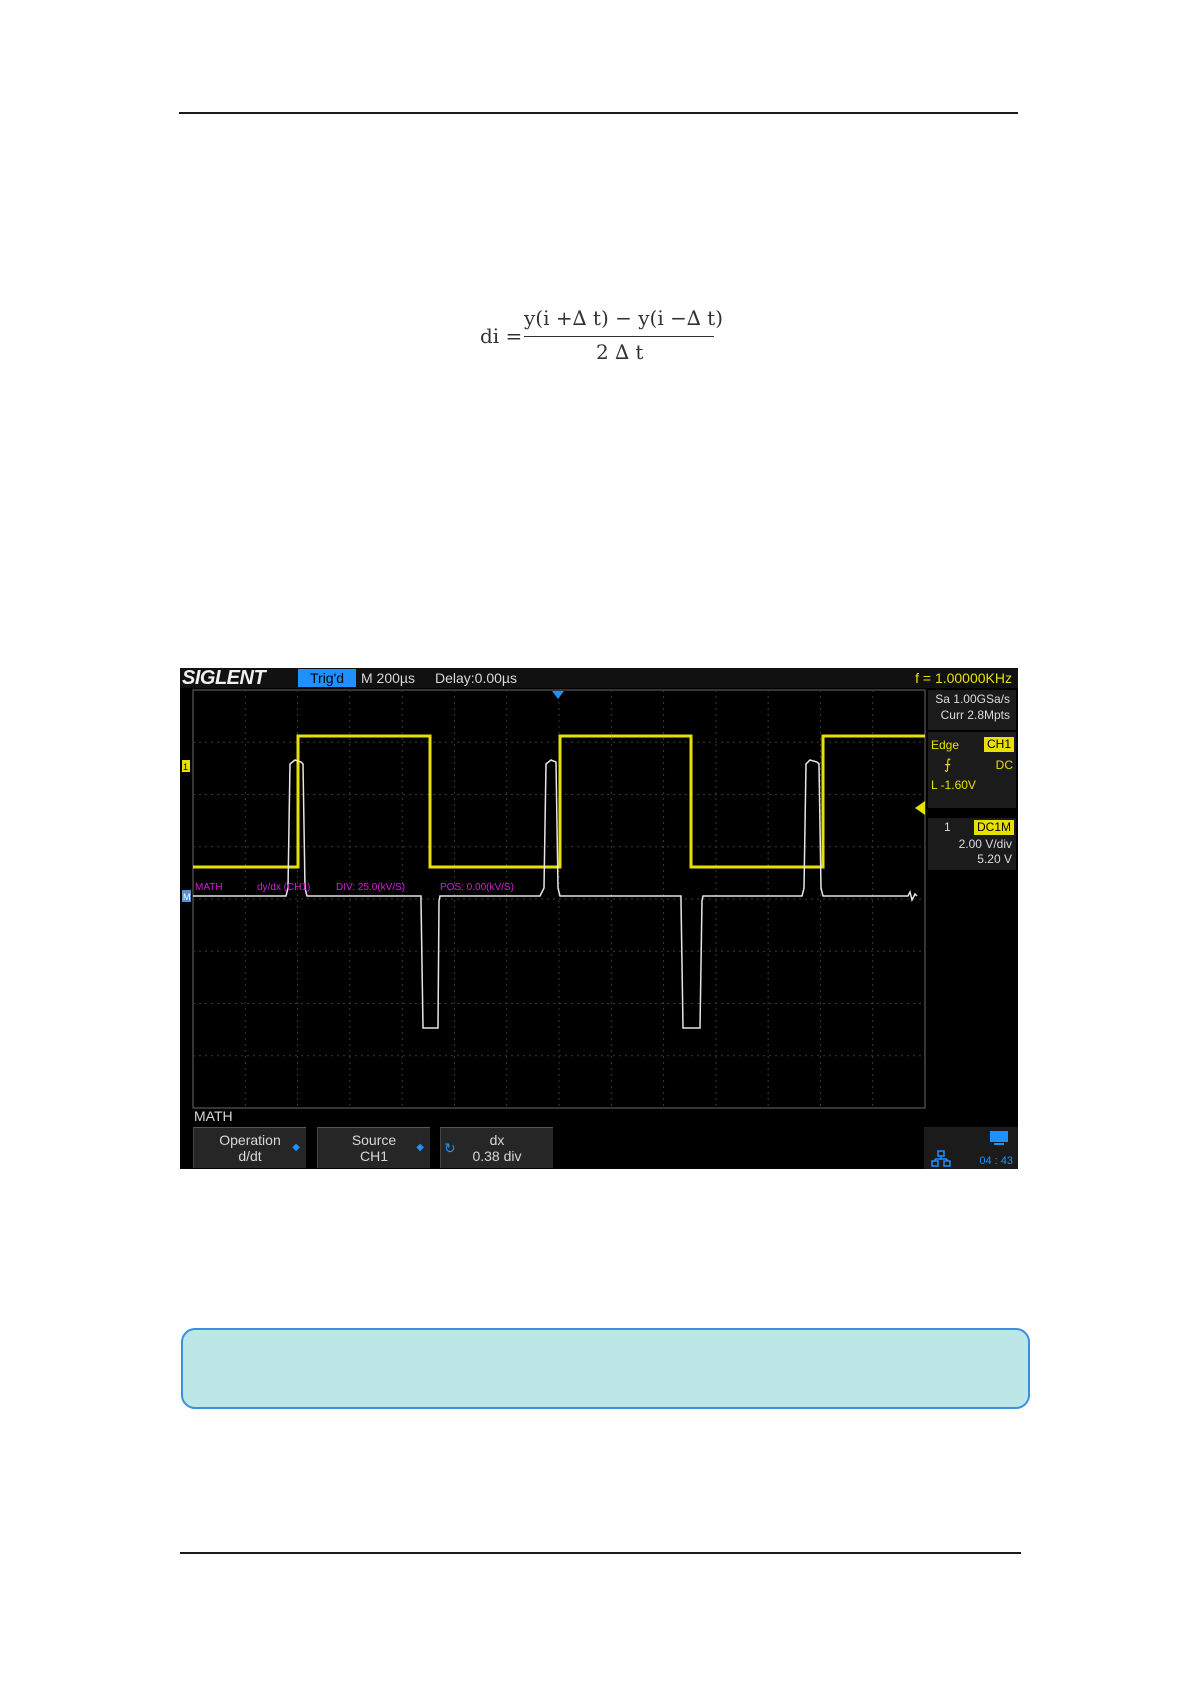 This screenshot has width=1191, height=1684. I want to click on dx-softkey: ↻ dx 0.38 div, so click(496, 1147).